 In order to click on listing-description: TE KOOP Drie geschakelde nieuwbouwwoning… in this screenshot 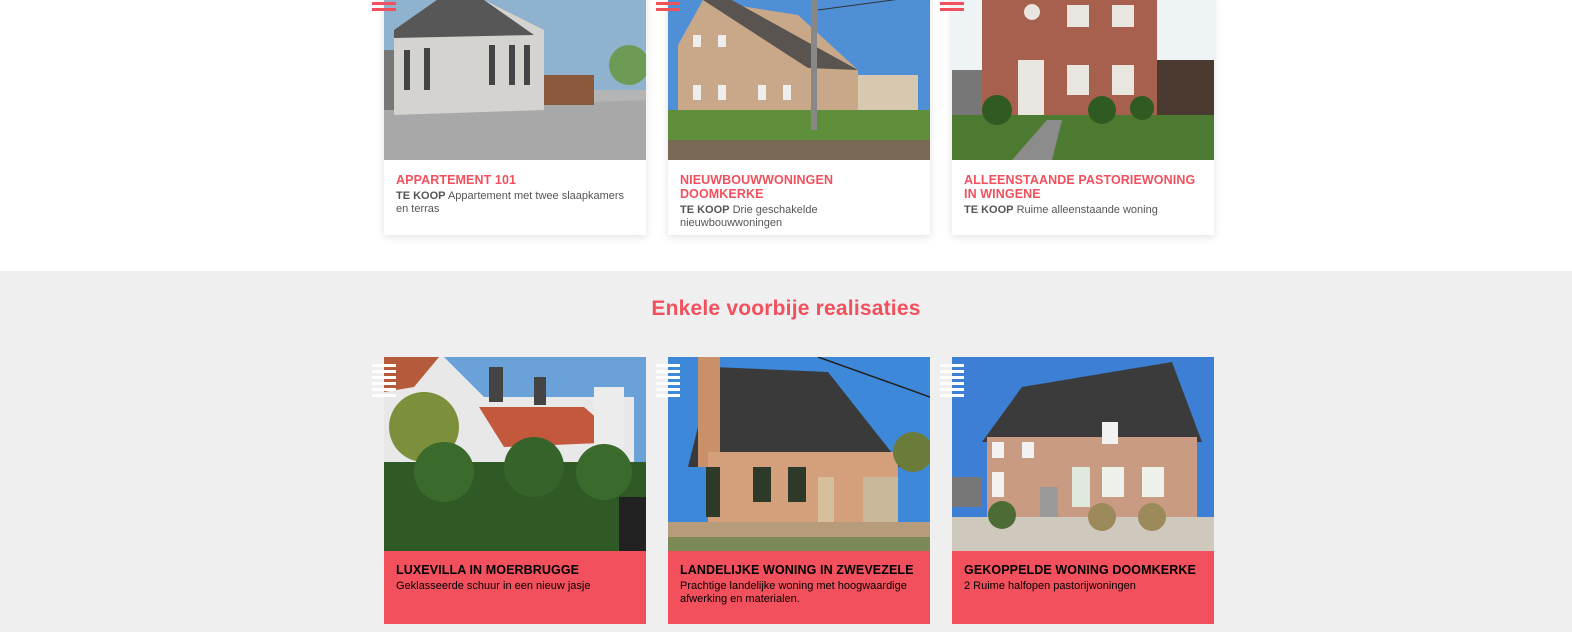, I will do `click(799, 217)`.